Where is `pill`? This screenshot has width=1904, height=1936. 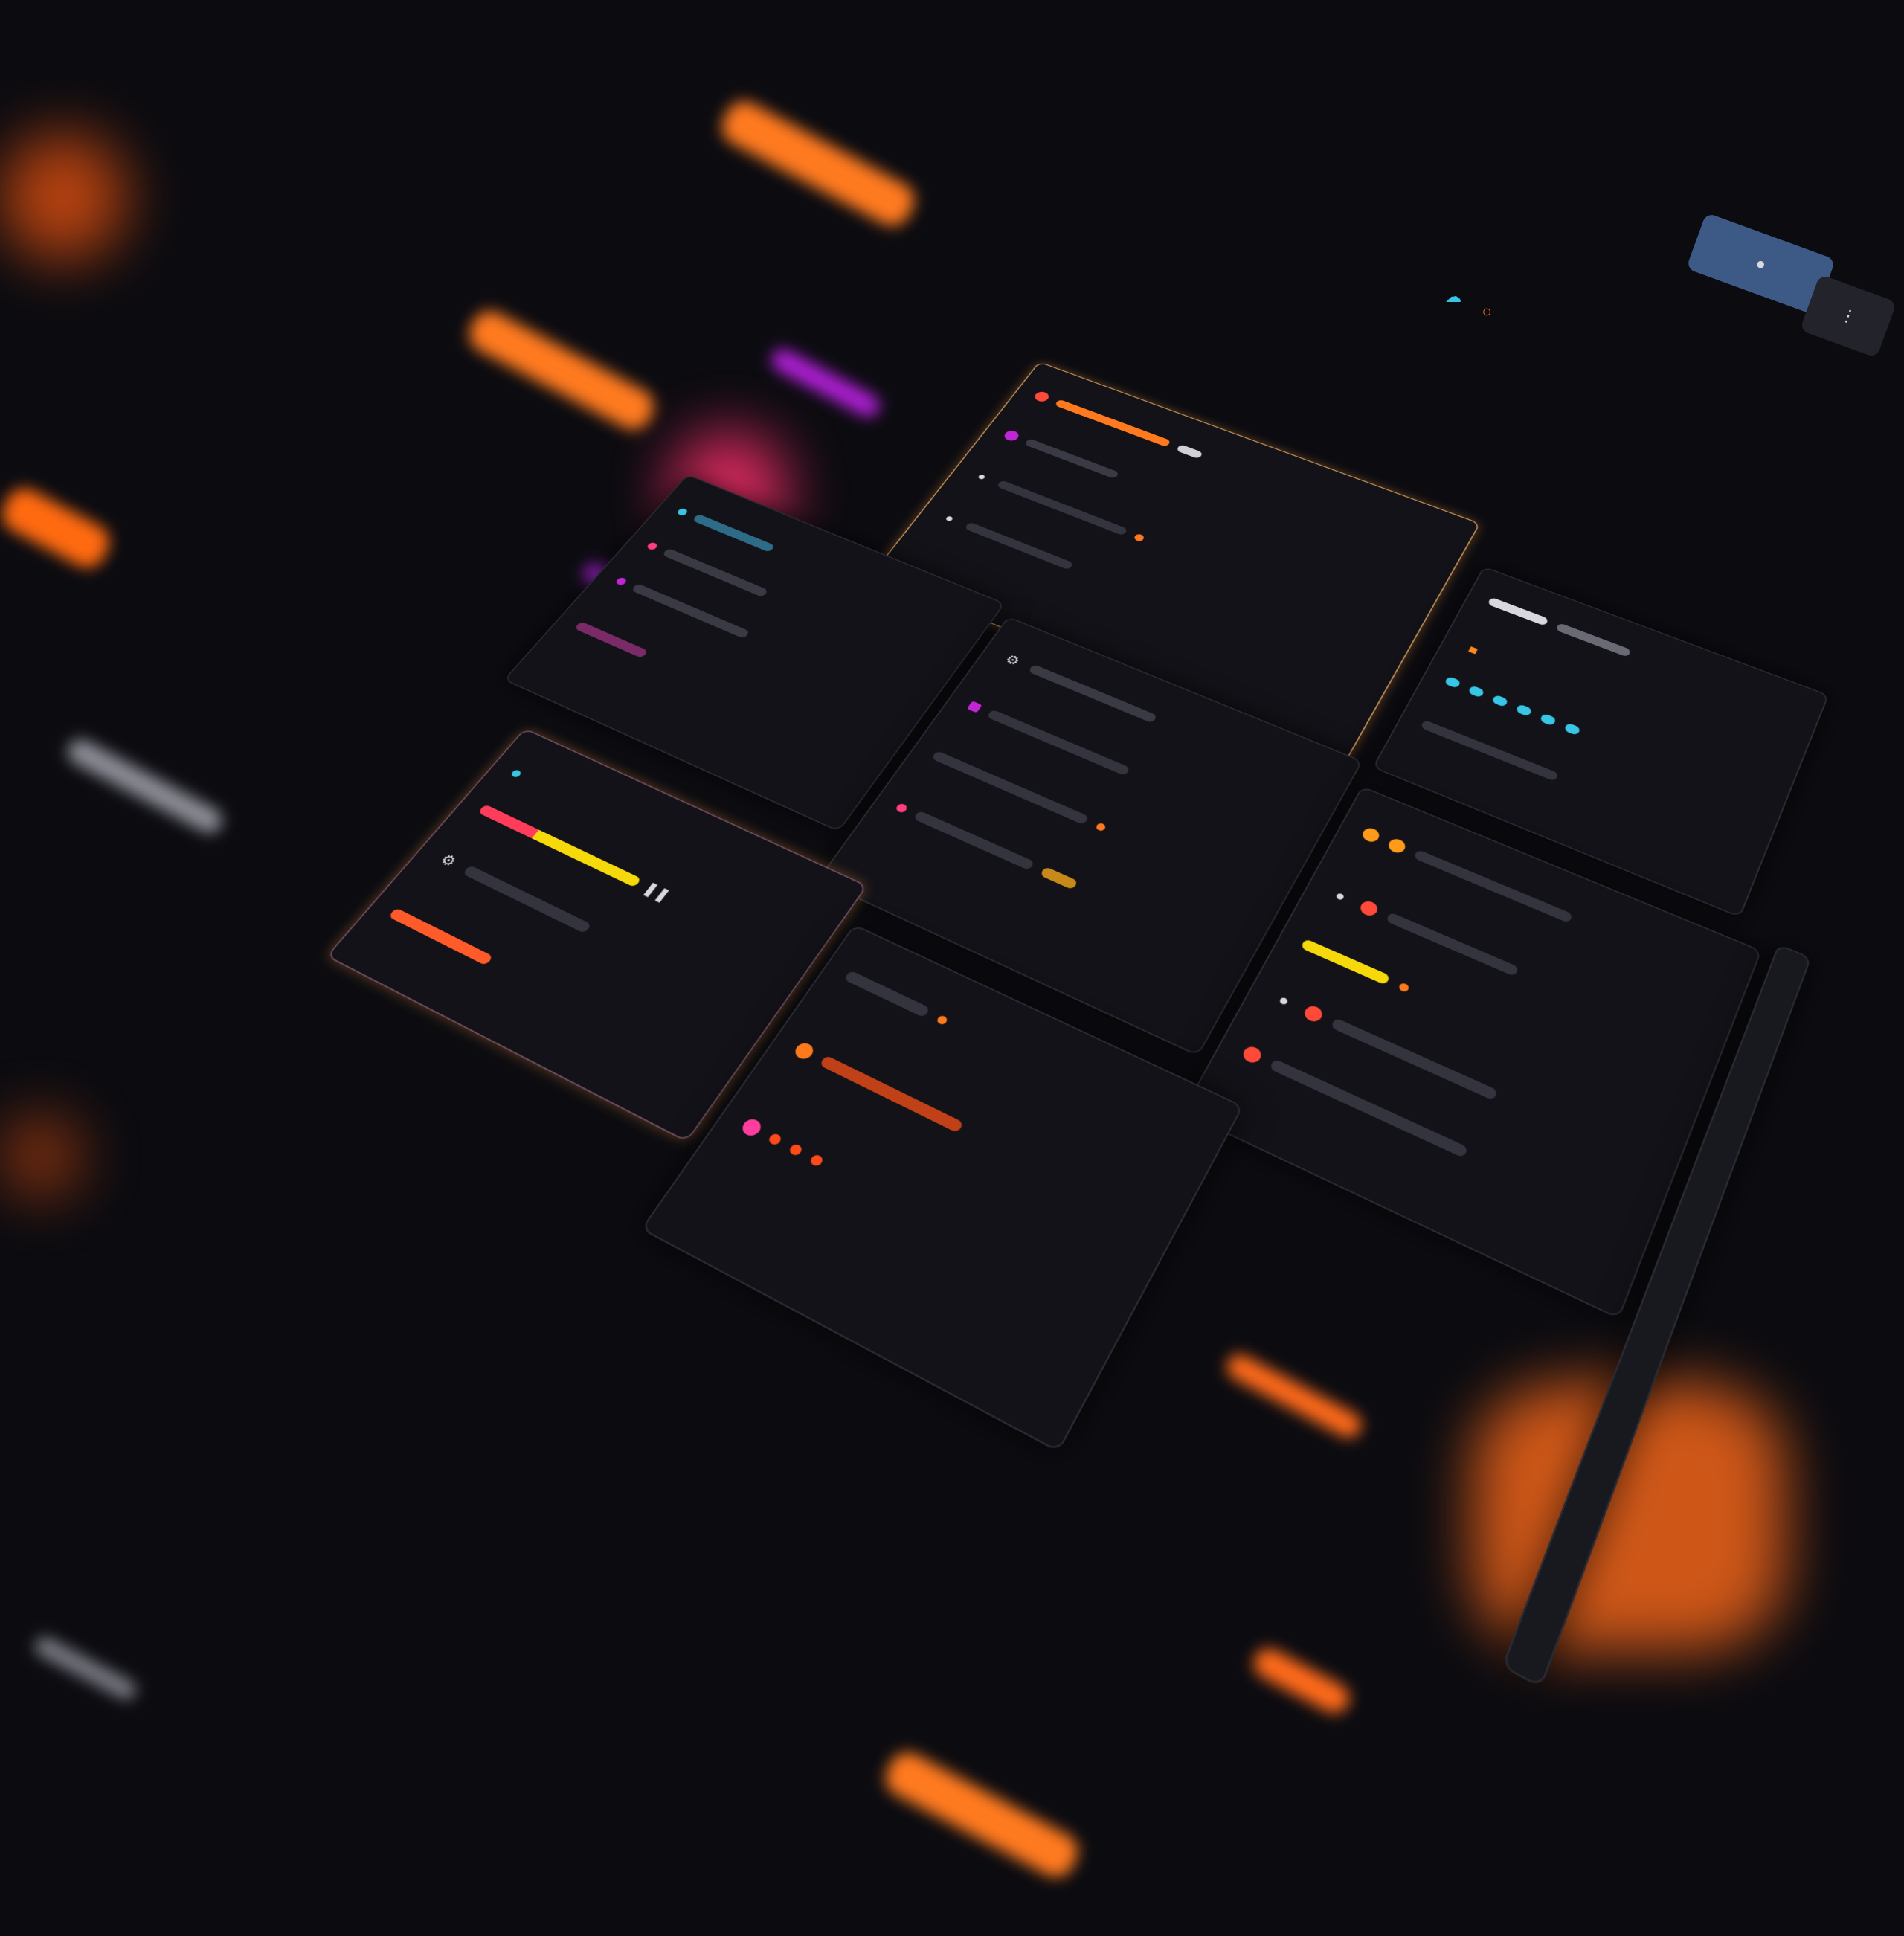
pill is located at coordinates (1189, 452).